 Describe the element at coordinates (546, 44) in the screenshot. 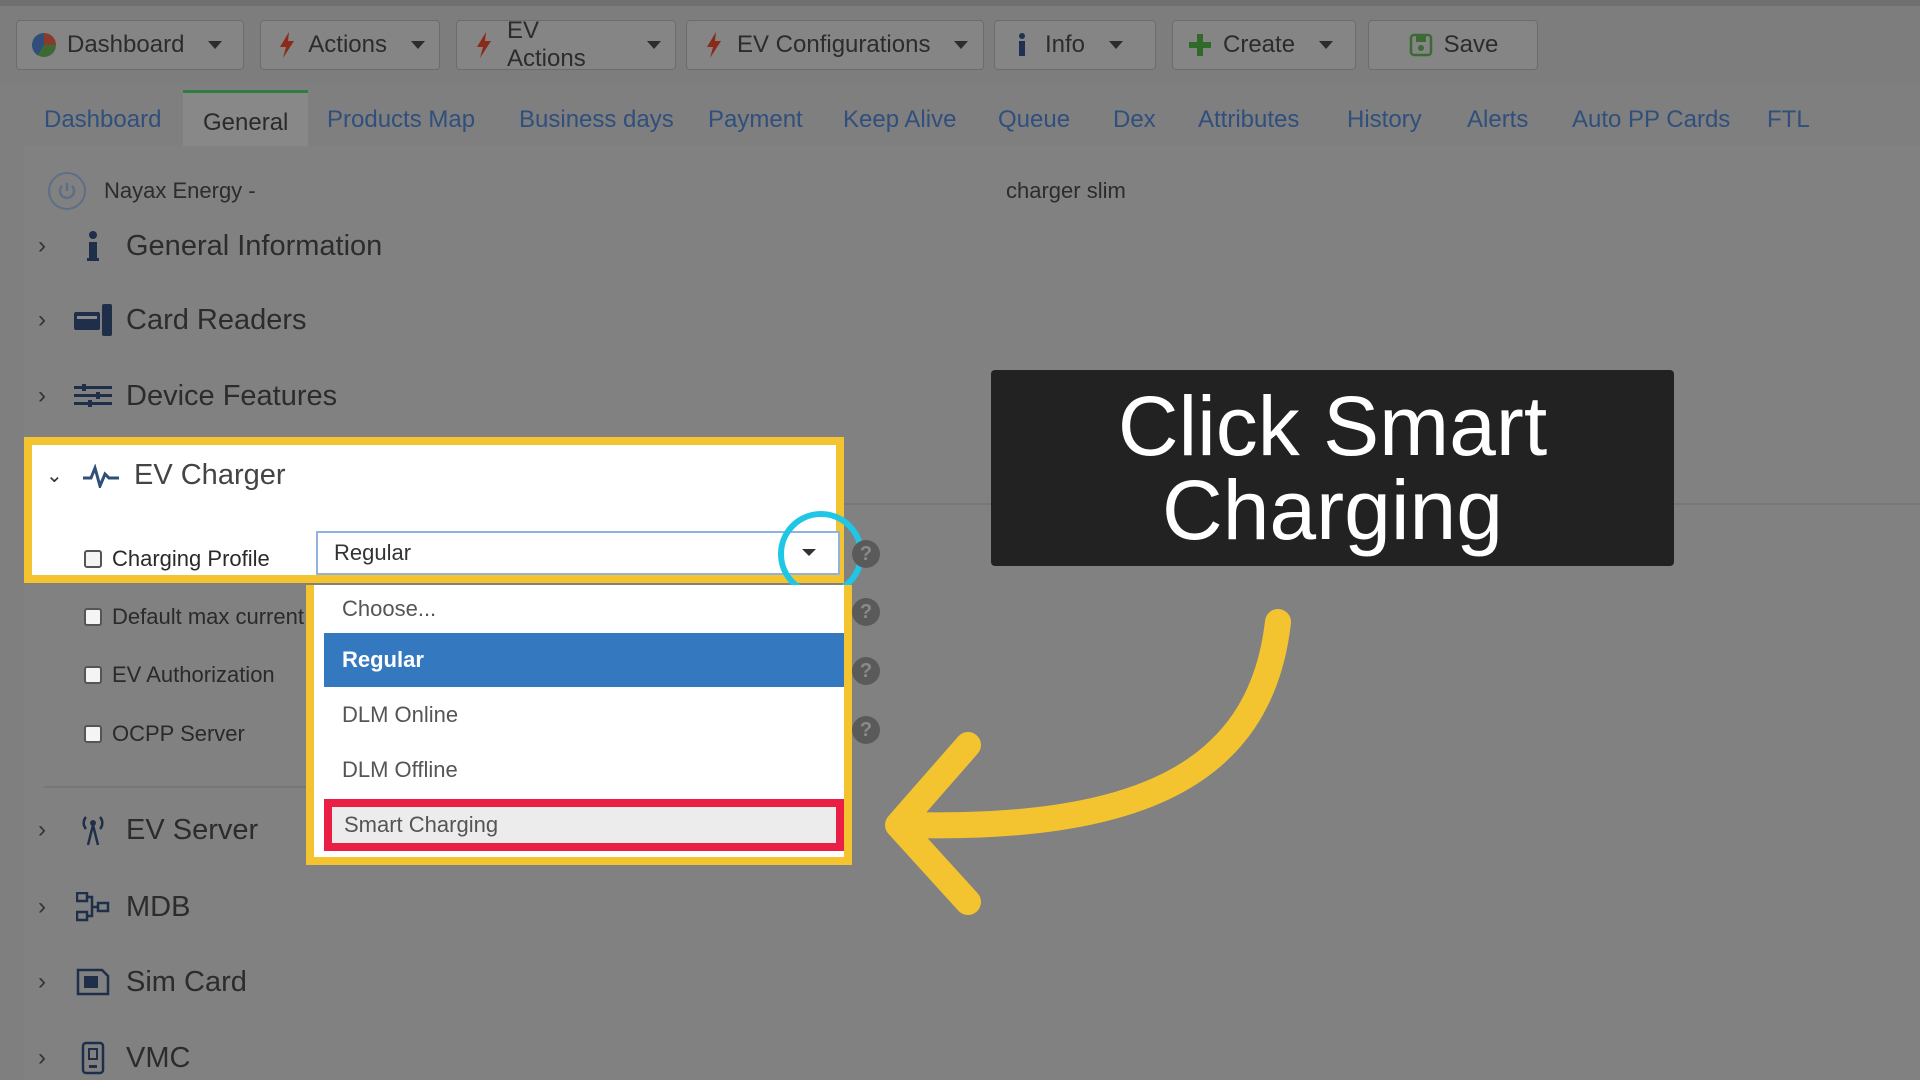

I see `ev-actions-menu-label: EV Actions` at that location.